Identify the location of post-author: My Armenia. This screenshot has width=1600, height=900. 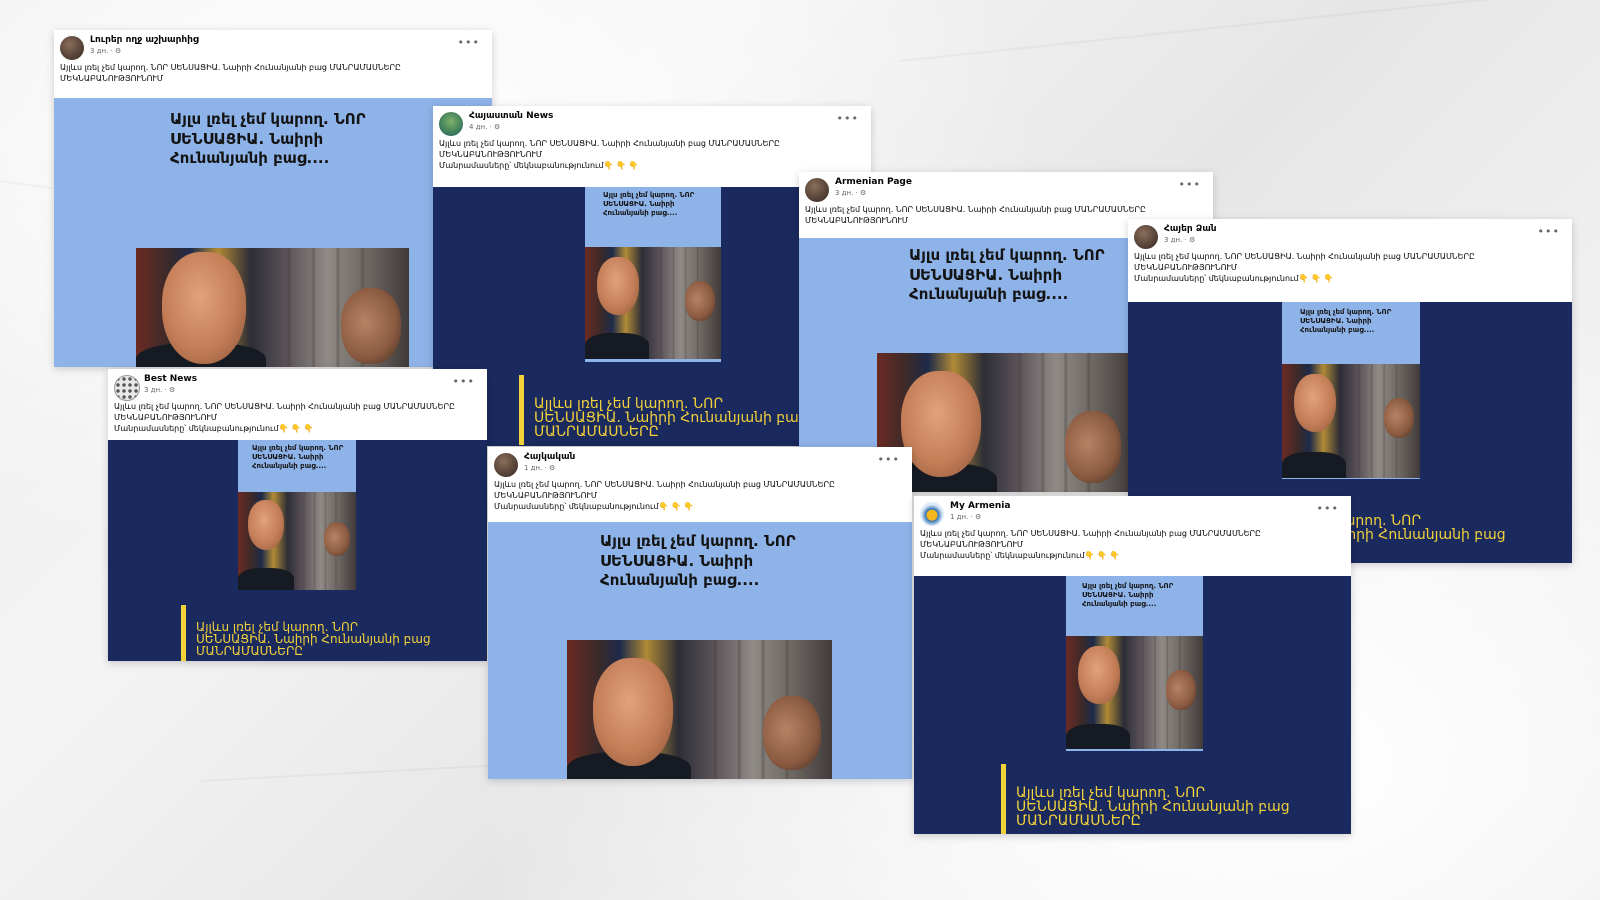
(980, 506).